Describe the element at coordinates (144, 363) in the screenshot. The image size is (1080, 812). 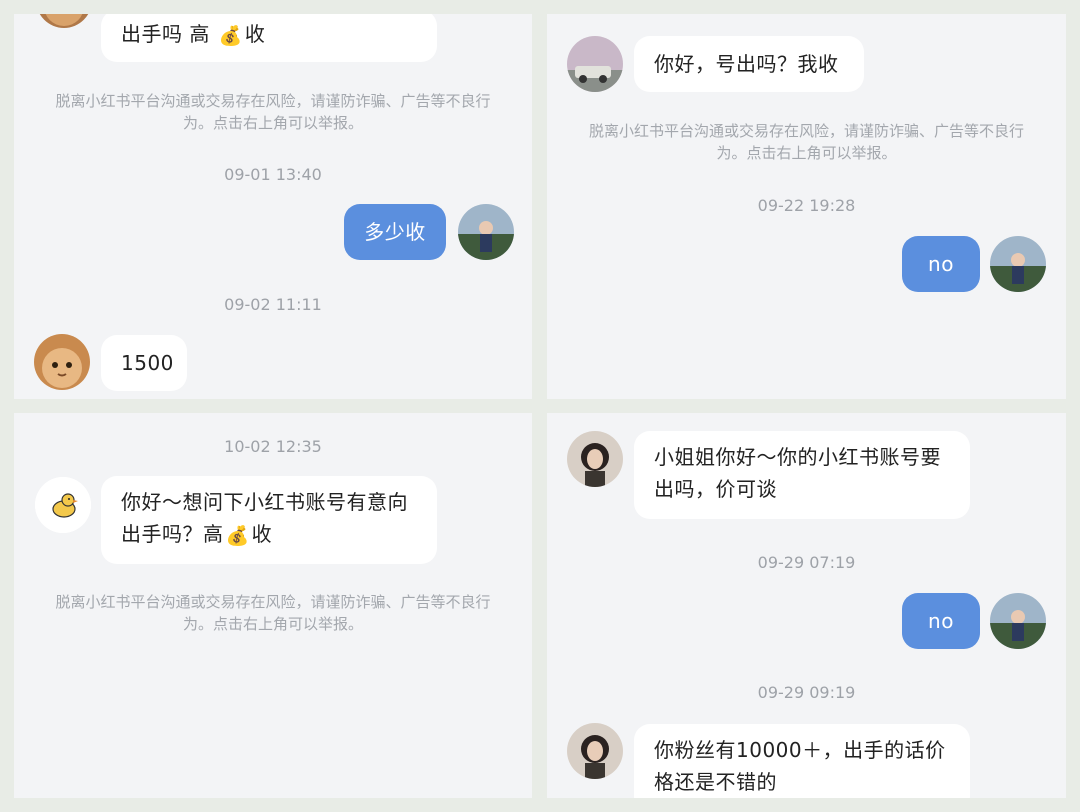
I see `incoming-message-bubble: 1500` at that location.